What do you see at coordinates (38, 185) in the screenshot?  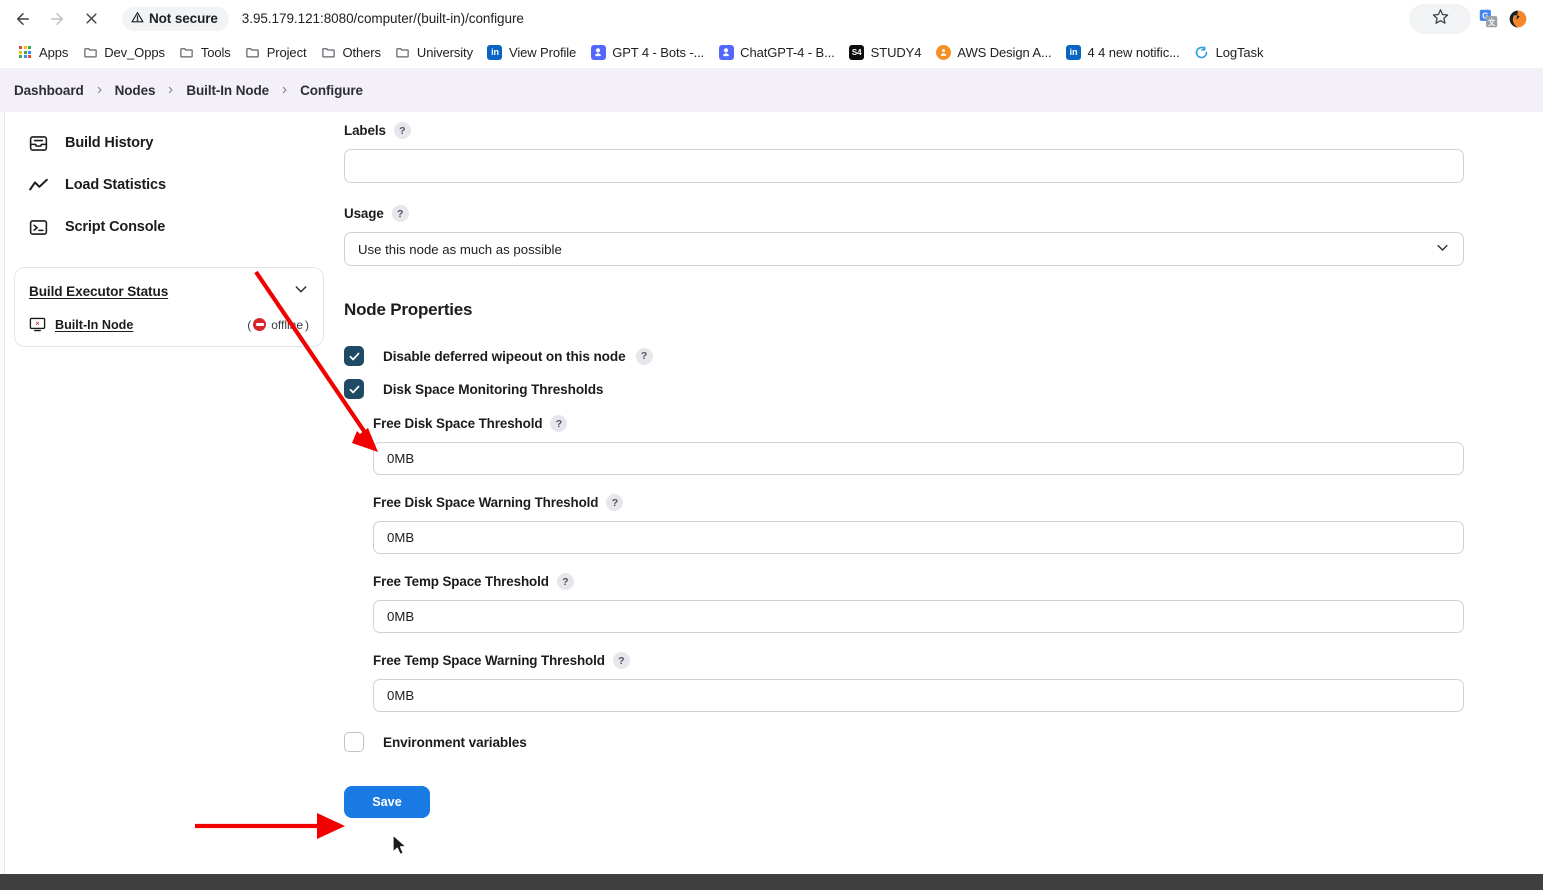 I see `line-chart-icon` at bounding box center [38, 185].